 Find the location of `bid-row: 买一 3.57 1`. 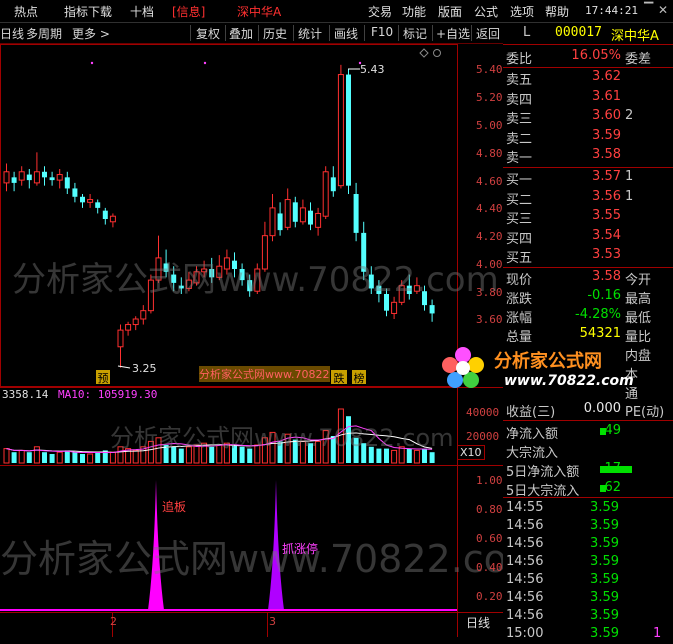

bid-row: 买一 3.57 1 is located at coordinates (588, 178).